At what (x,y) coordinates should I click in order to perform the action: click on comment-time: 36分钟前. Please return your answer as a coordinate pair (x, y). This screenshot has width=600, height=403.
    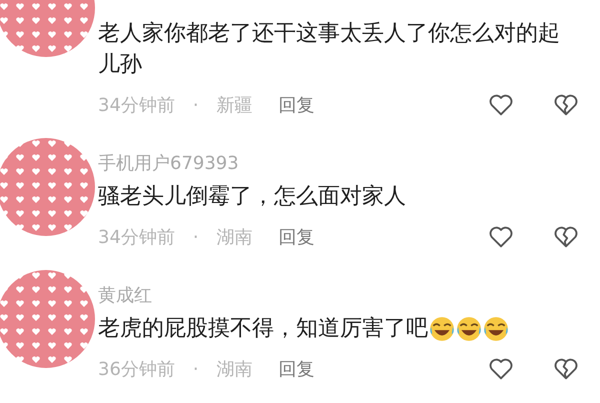
    Looking at the image, I should click on (136, 369).